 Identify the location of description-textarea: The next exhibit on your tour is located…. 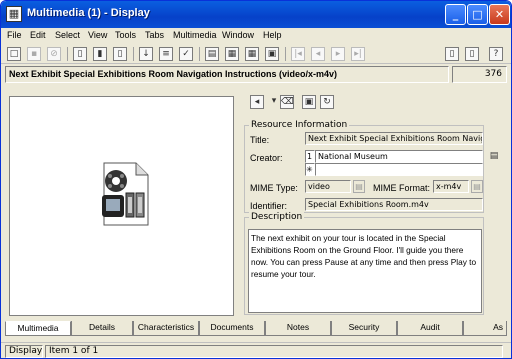
(365, 271).